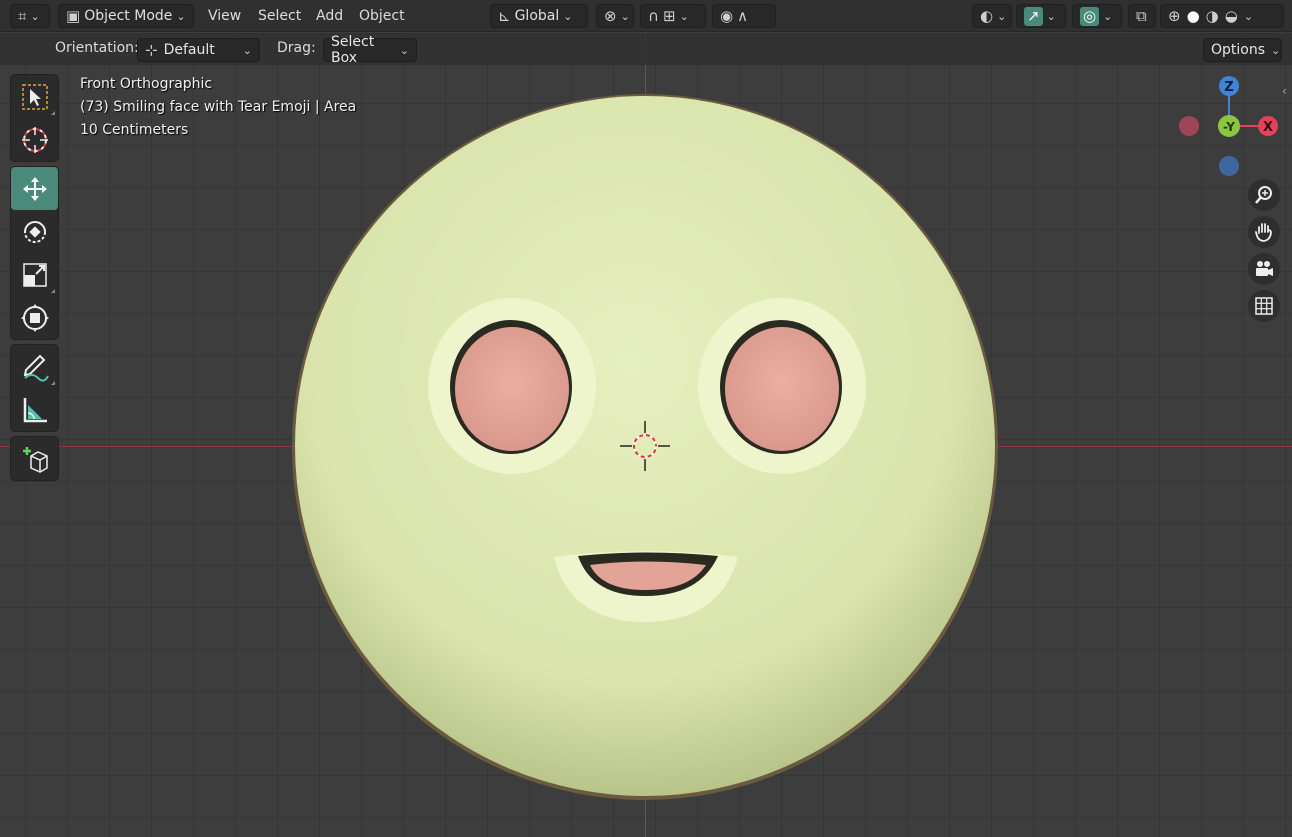  Describe the element at coordinates (782, 389) in the screenshot. I see `right-eye` at that location.